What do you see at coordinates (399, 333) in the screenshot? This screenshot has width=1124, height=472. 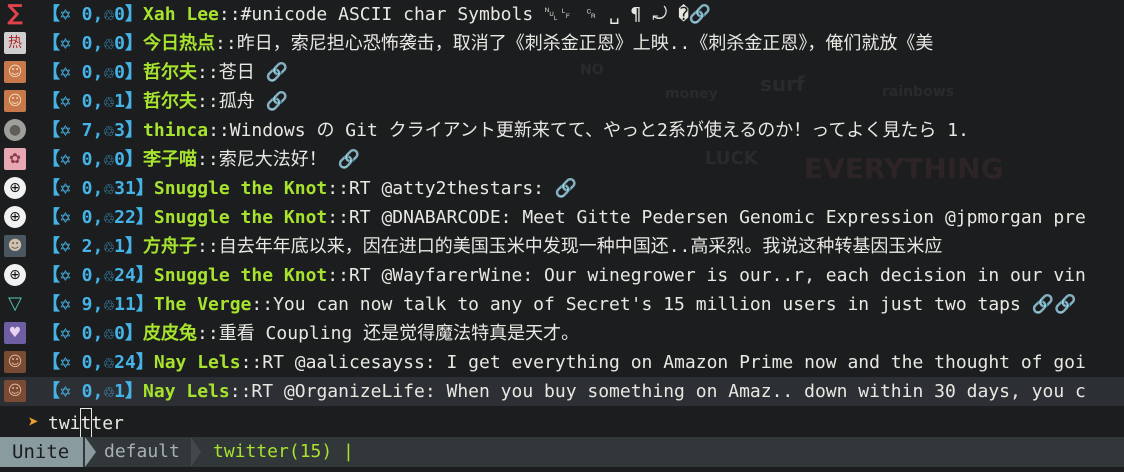 I see `tweet-text: 重看 Coupling 还是觉得魔法特真是天才。` at bounding box center [399, 333].